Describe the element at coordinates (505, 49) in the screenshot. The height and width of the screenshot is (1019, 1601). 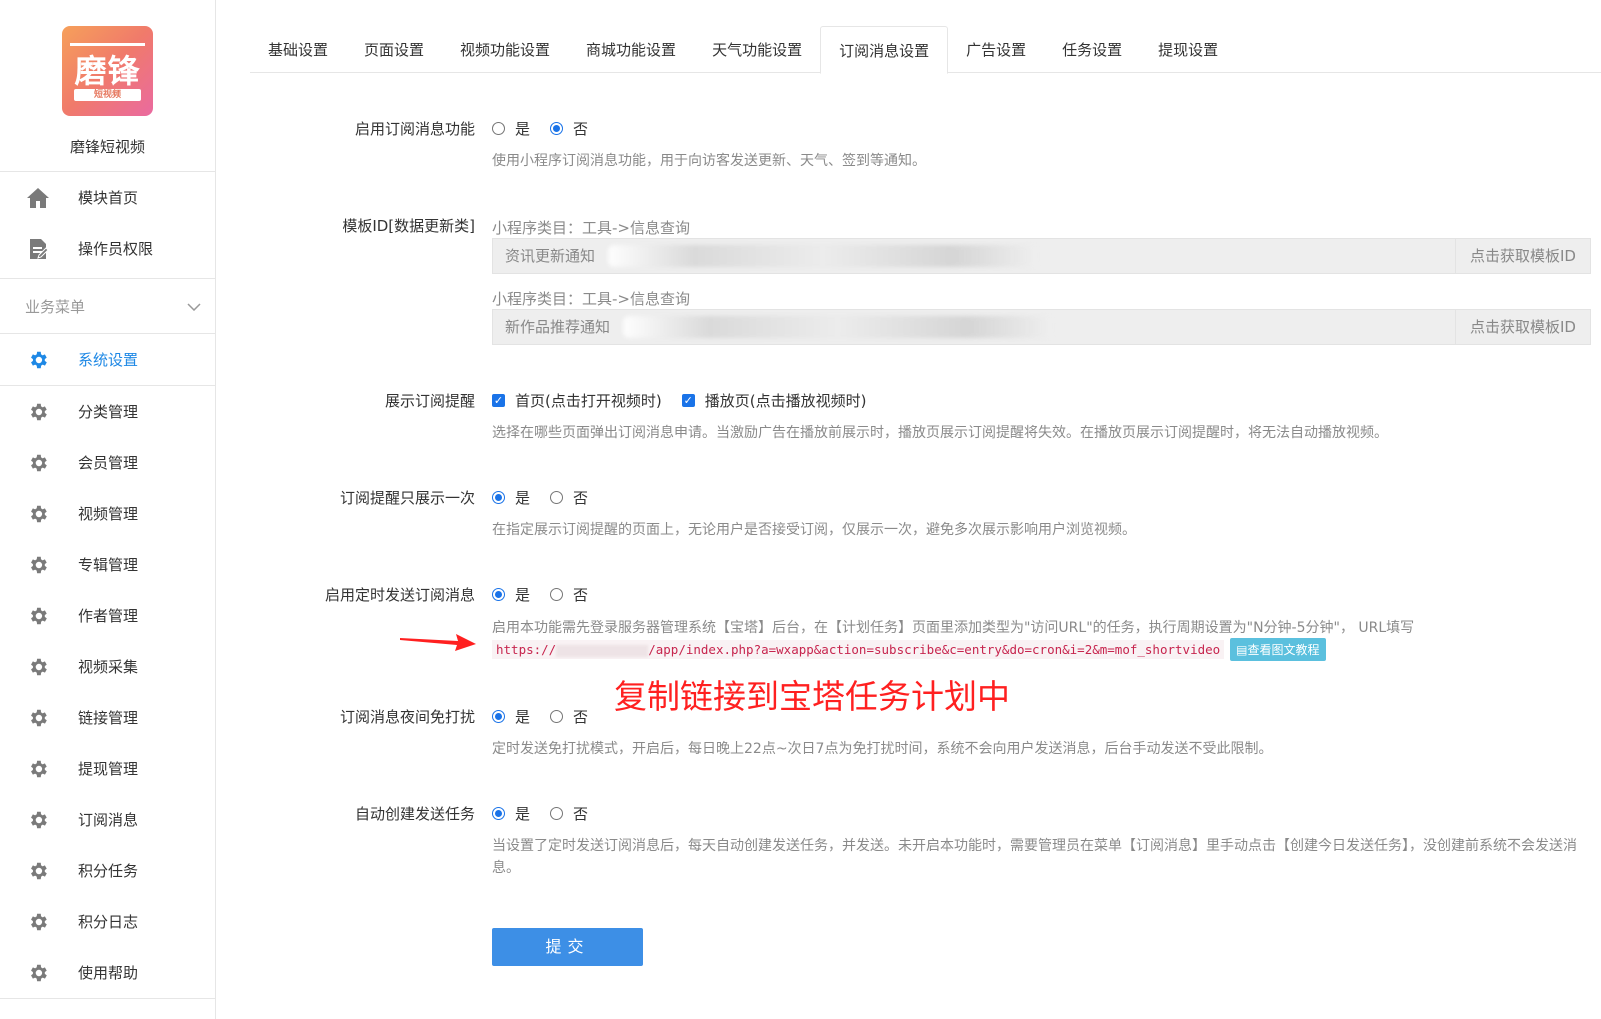
I see `tab-3: 视频功能设置` at that location.